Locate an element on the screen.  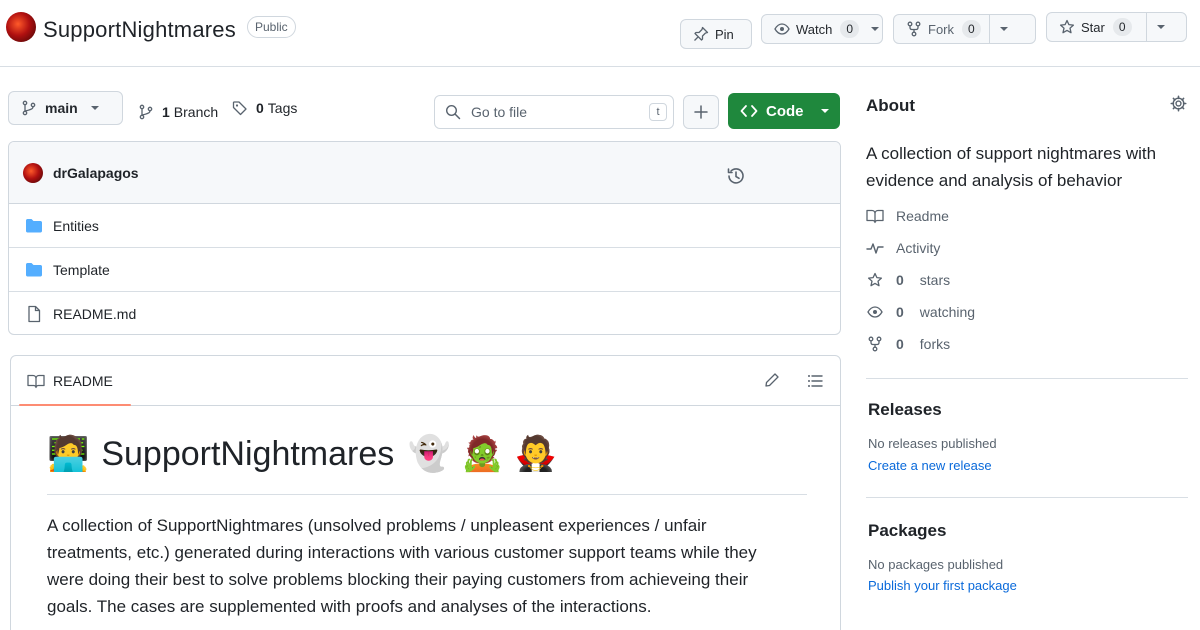
tag-icon is located at coordinates (240, 108).